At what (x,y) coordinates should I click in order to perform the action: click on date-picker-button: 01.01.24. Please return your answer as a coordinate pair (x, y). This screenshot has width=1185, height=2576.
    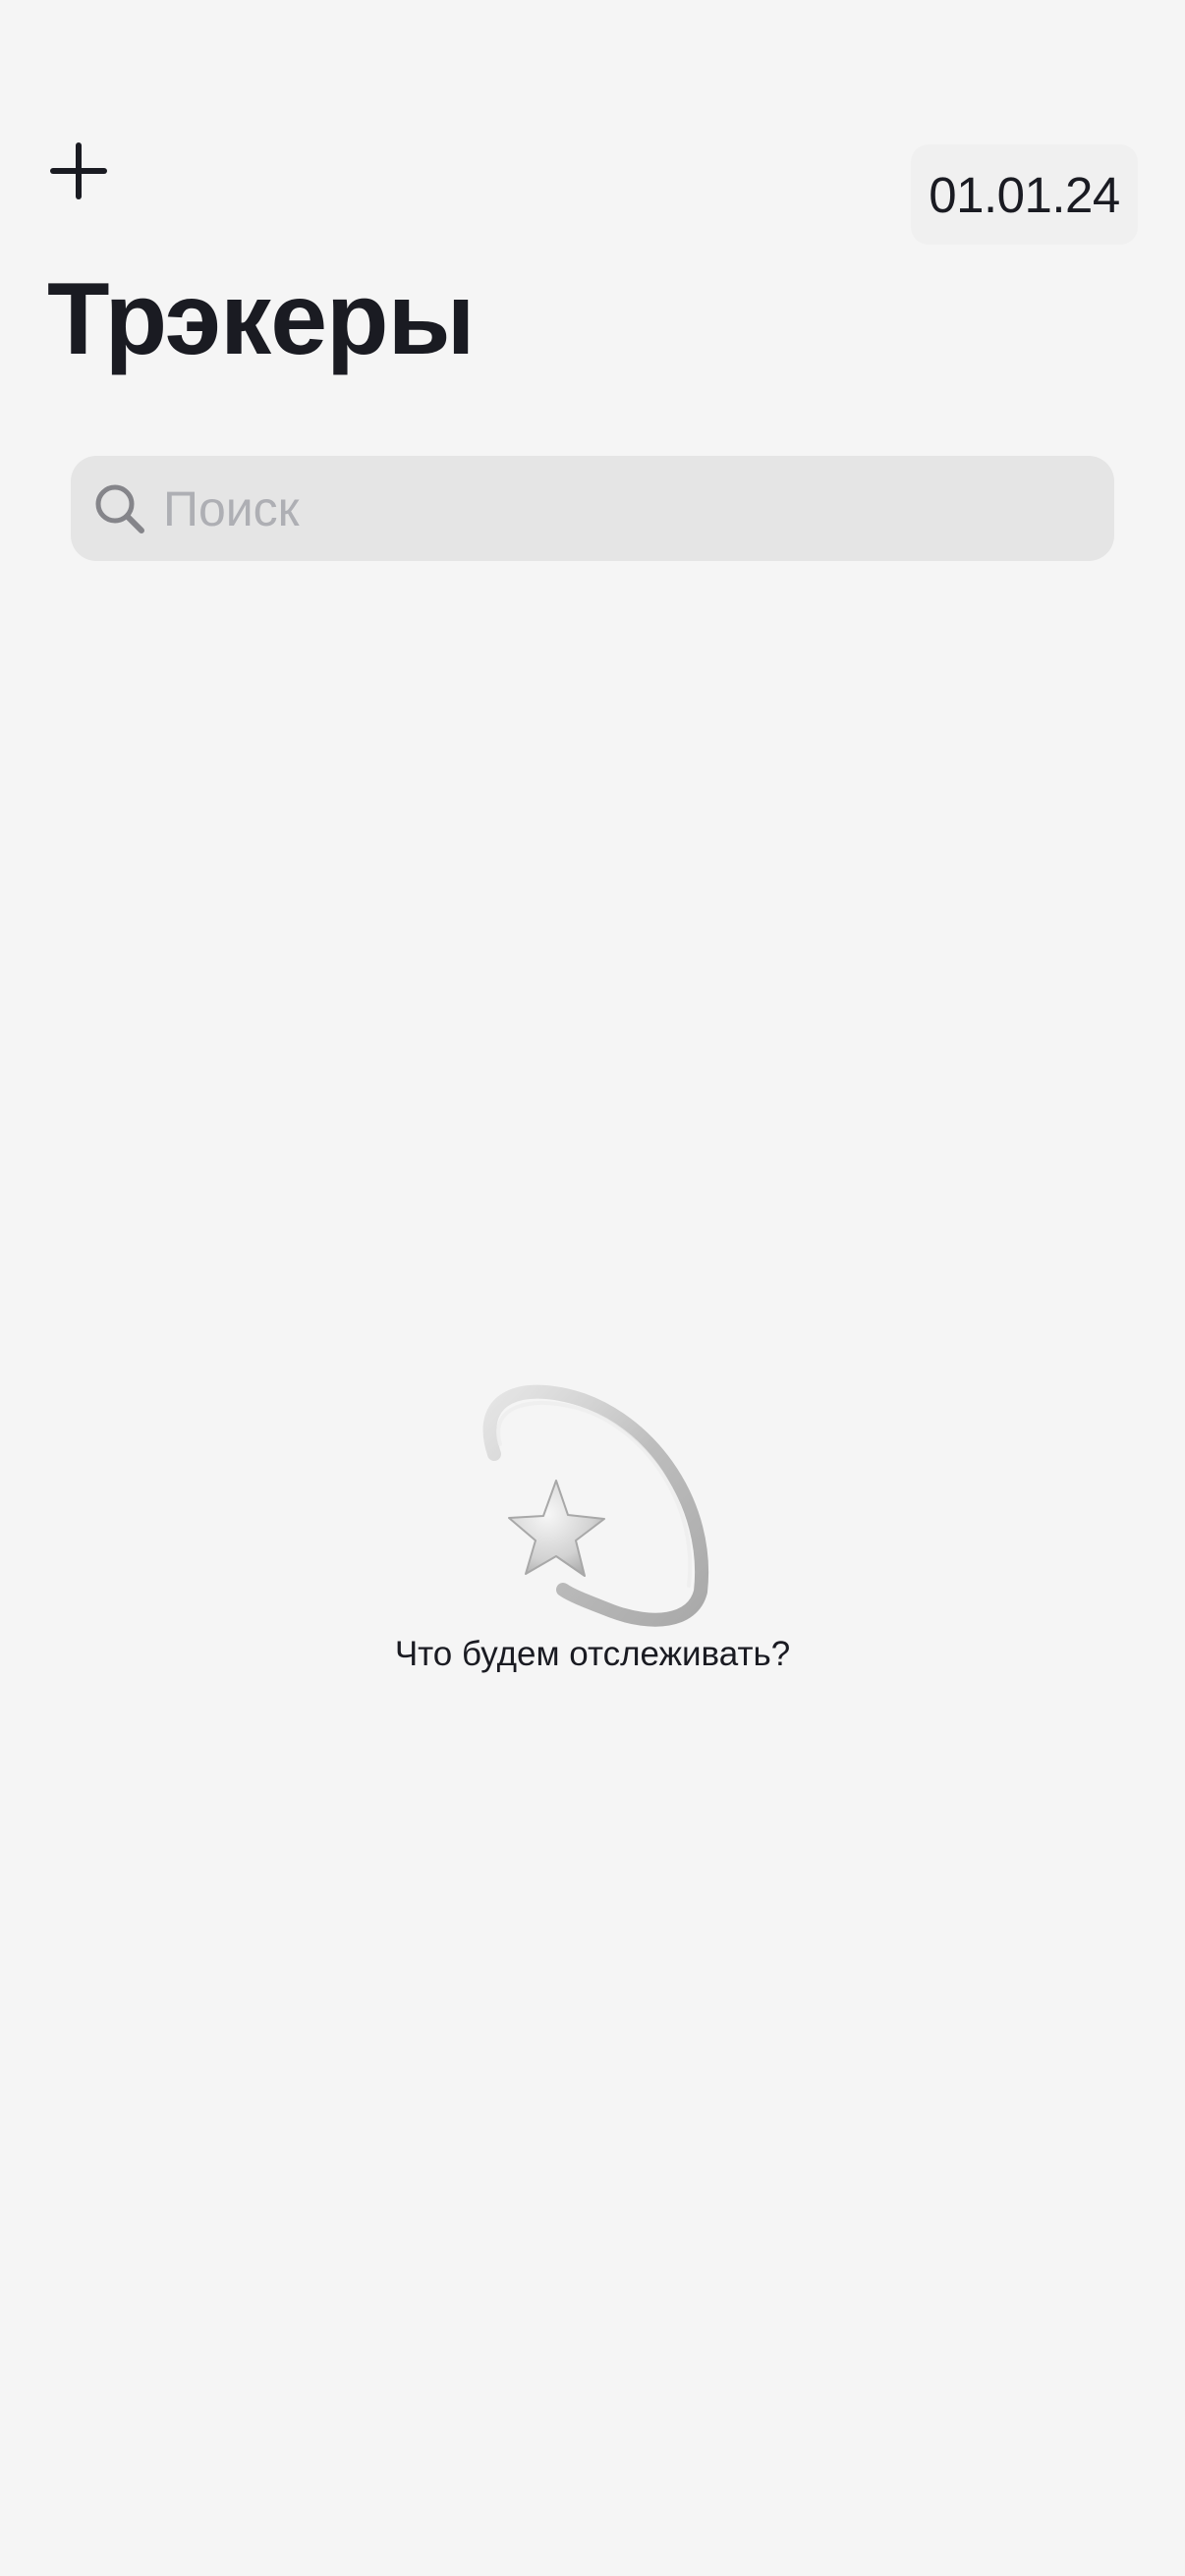
    Looking at the image, I should click on (1025, 194).